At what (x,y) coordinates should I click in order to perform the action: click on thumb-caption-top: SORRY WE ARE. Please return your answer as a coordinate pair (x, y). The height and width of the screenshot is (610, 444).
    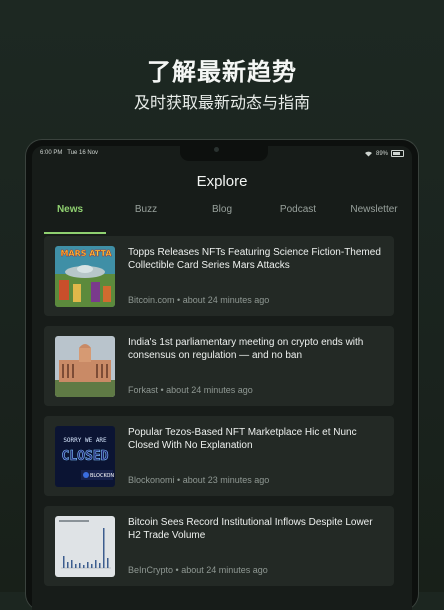
    Looking at the image, I should click on (85, 440).